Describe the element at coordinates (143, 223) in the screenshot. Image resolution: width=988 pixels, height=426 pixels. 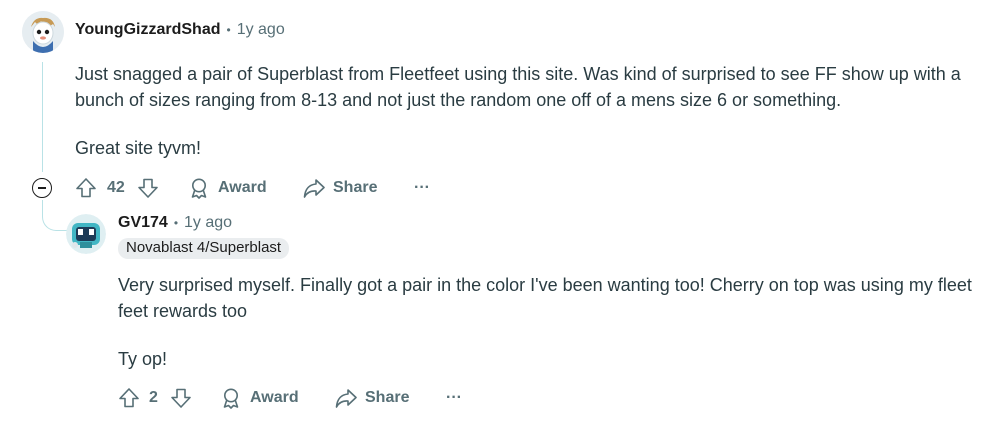
I see `comment-username: GV174` at that location.